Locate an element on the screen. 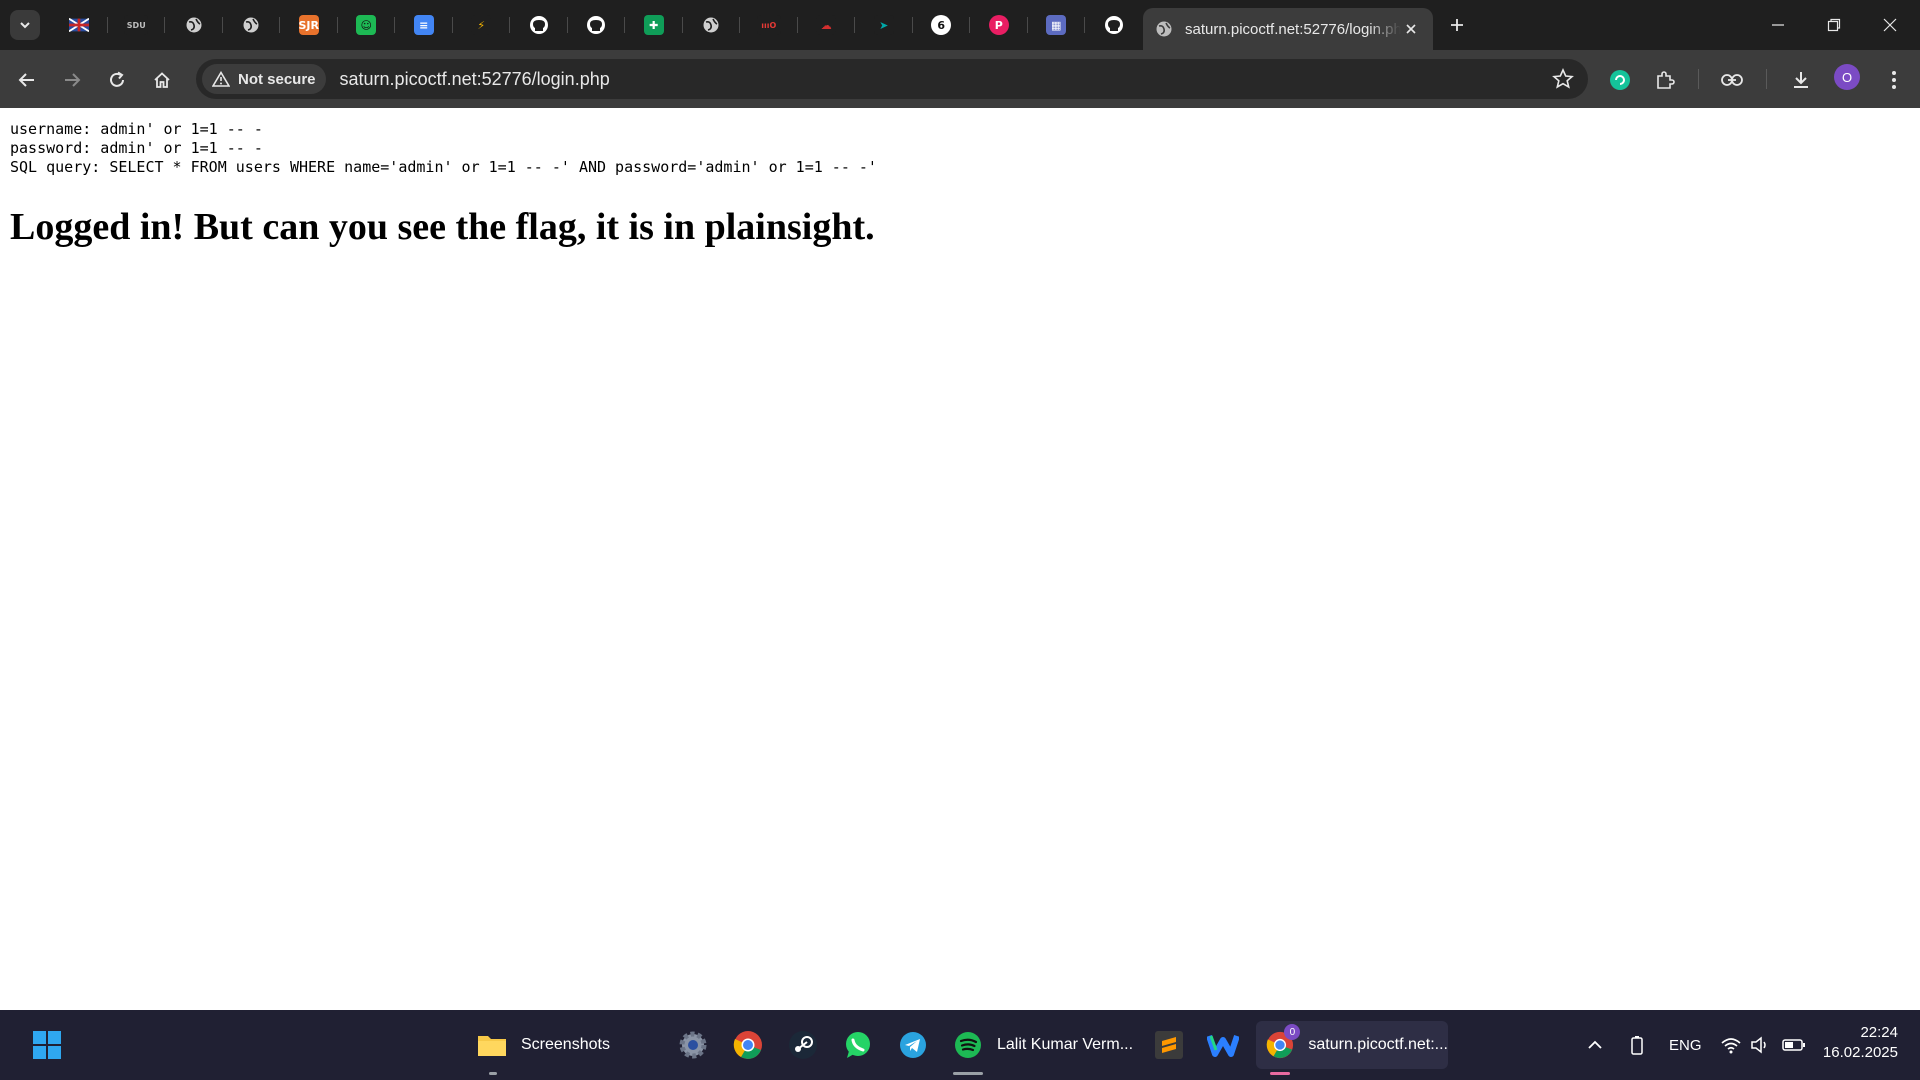 The image size is (1920, 1080). minimize-icon is located at coordinates (1778, 25).